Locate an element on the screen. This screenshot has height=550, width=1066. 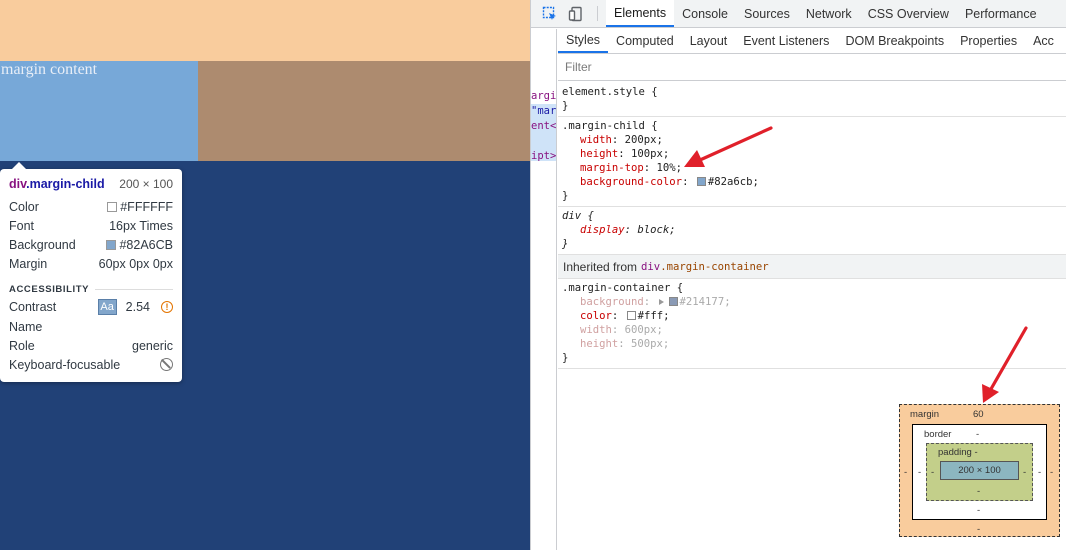
property-value: 10%; is located at coordinates (670, 168).